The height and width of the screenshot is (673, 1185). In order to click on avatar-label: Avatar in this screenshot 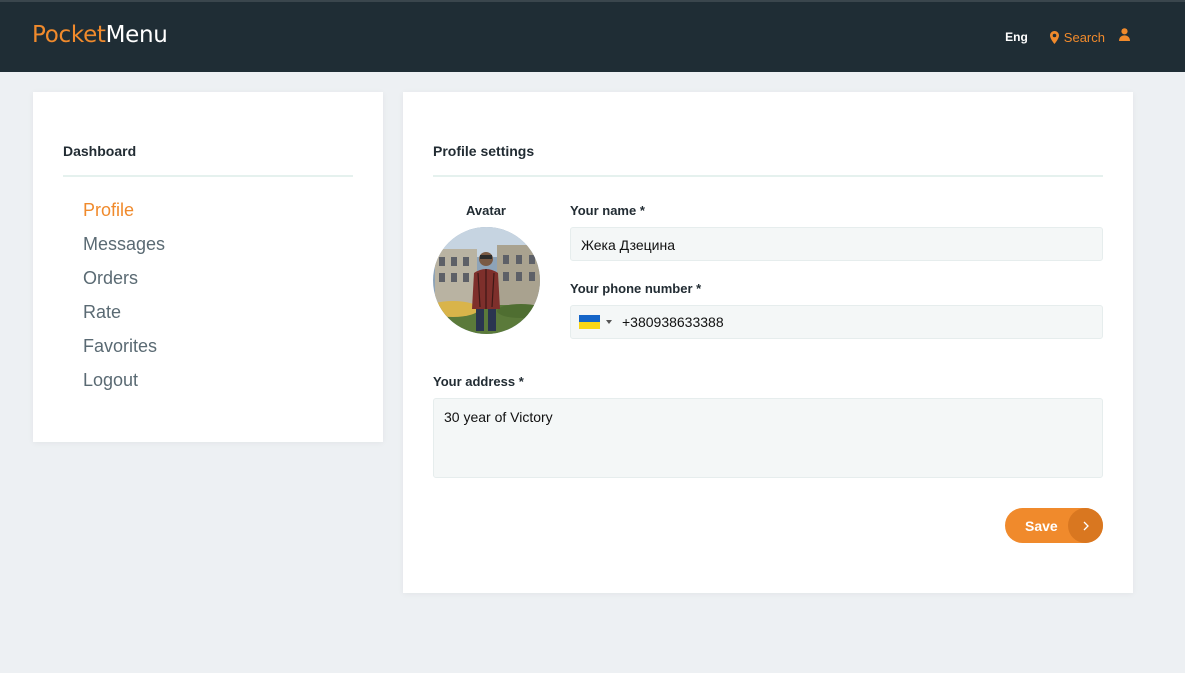, I will do `click(486, 210)`.